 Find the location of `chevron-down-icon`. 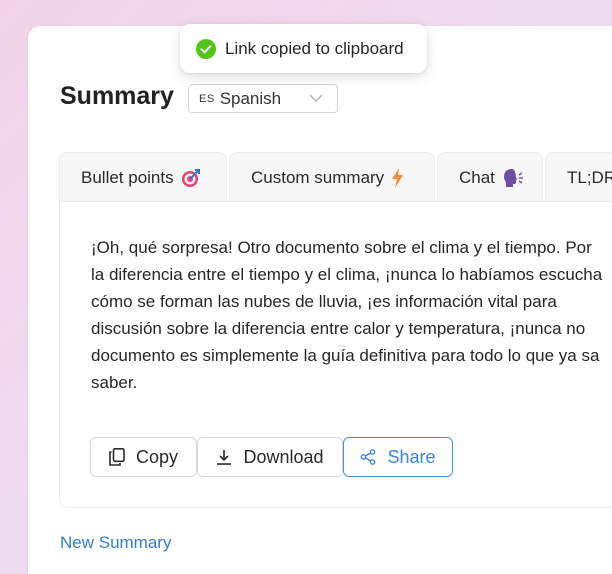

chevron-down-icon is located at coordinates (316, 98).